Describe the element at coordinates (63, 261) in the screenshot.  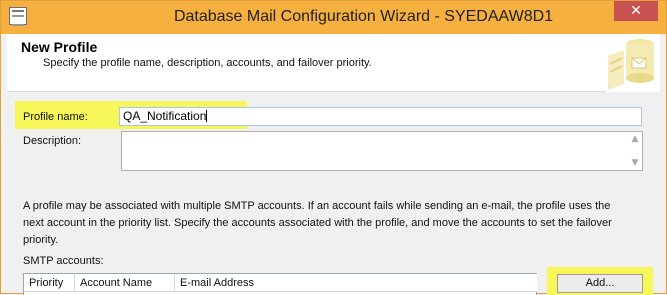
I see `smtp-accounts-label: SMTP accounts:` at that location.